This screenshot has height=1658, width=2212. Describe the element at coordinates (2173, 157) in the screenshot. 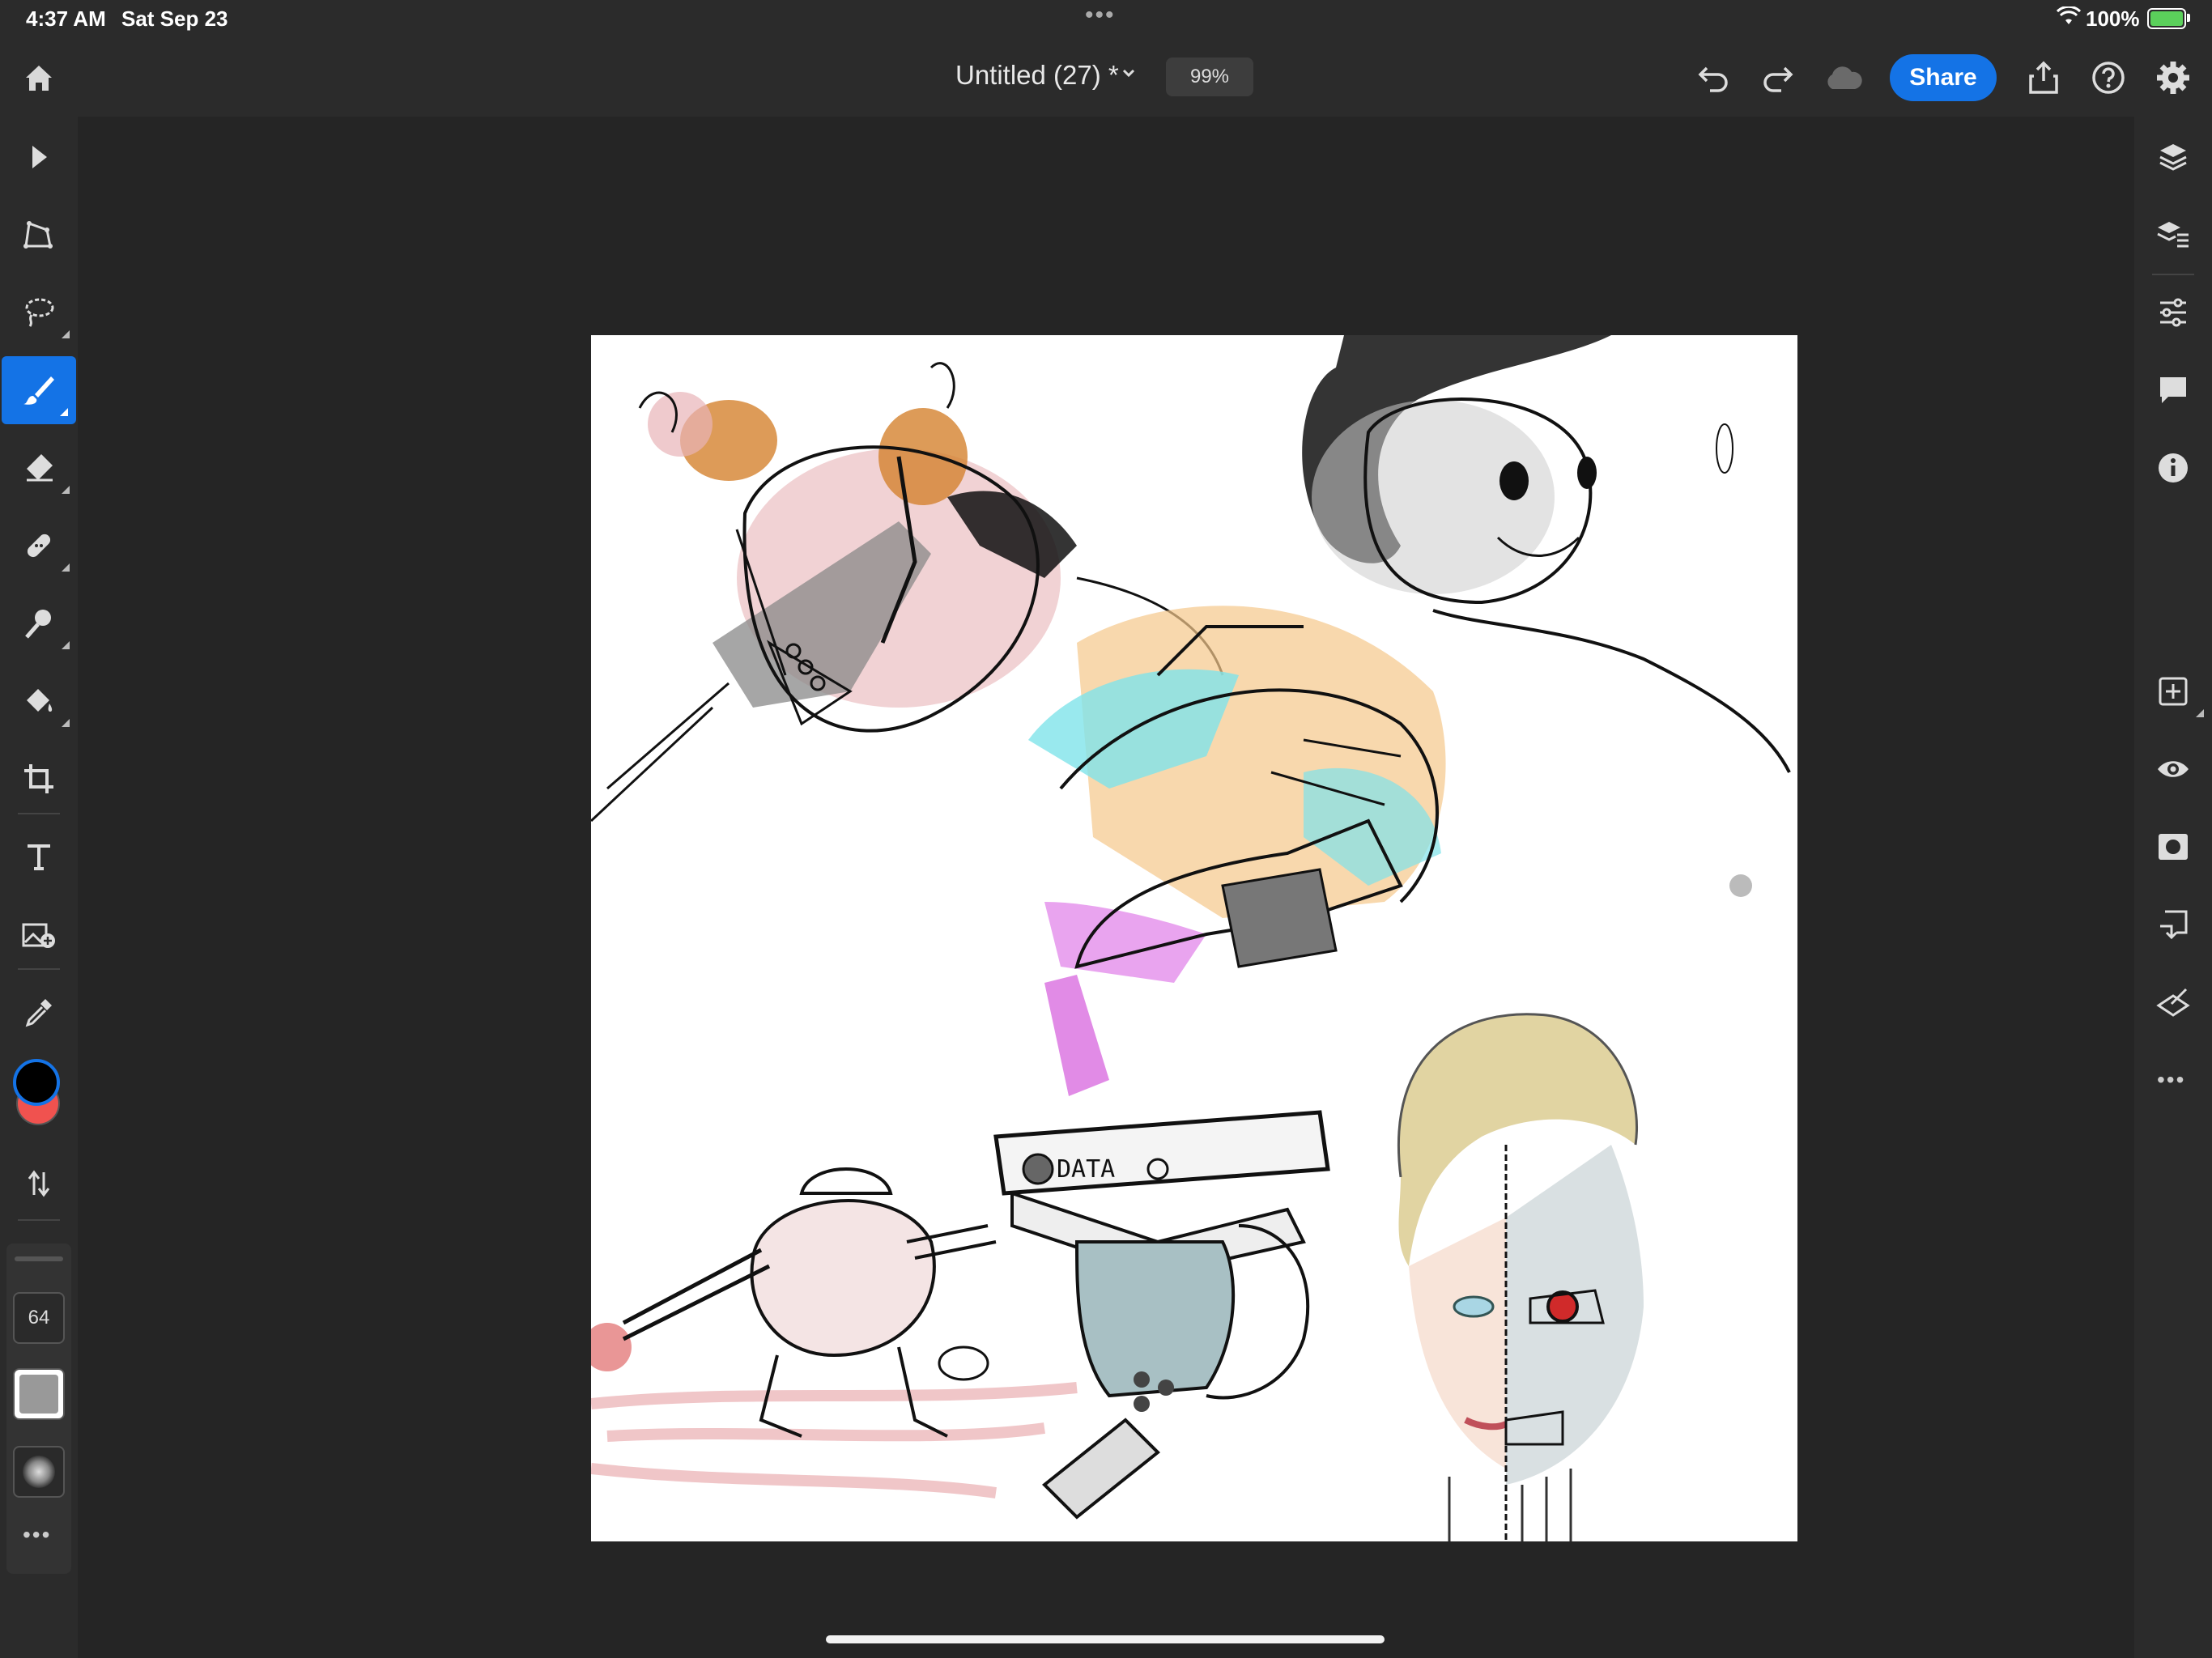

I see `layers-icon` at that location.